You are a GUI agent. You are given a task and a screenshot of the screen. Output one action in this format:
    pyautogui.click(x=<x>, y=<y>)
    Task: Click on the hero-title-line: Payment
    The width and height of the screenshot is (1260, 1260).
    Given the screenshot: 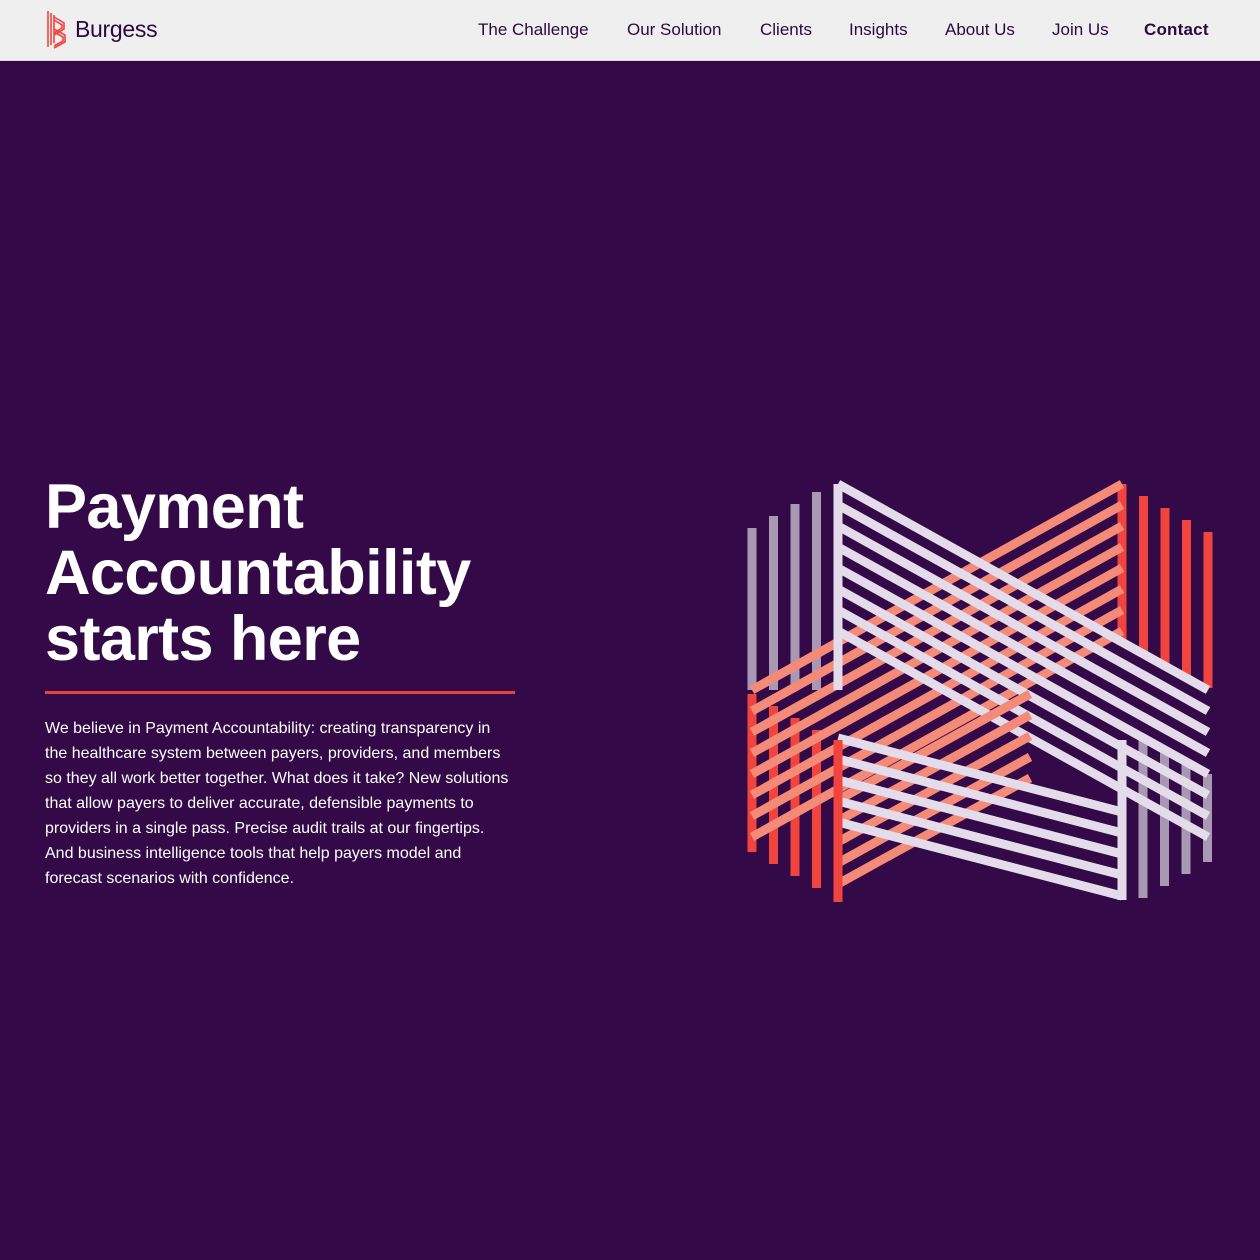 What is the action you would take?
    pyautogui.click(x=174, y=507)
    